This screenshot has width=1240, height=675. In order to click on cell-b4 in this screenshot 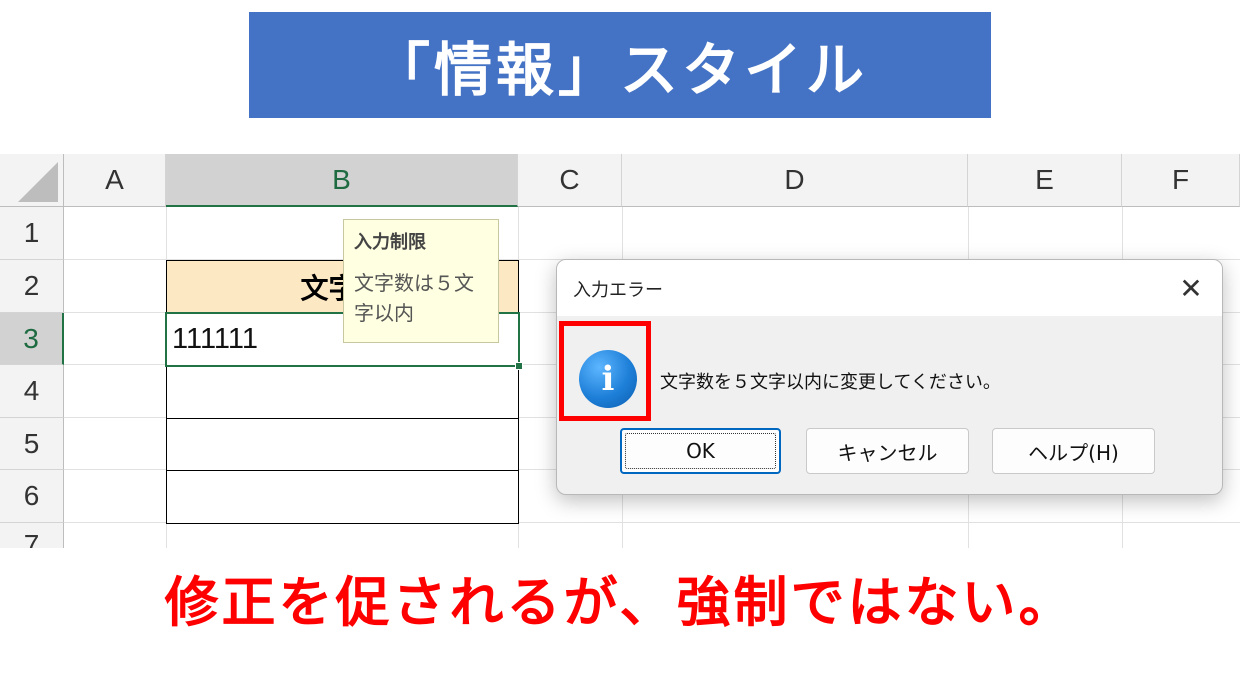, I will do `click(342, 392)`.